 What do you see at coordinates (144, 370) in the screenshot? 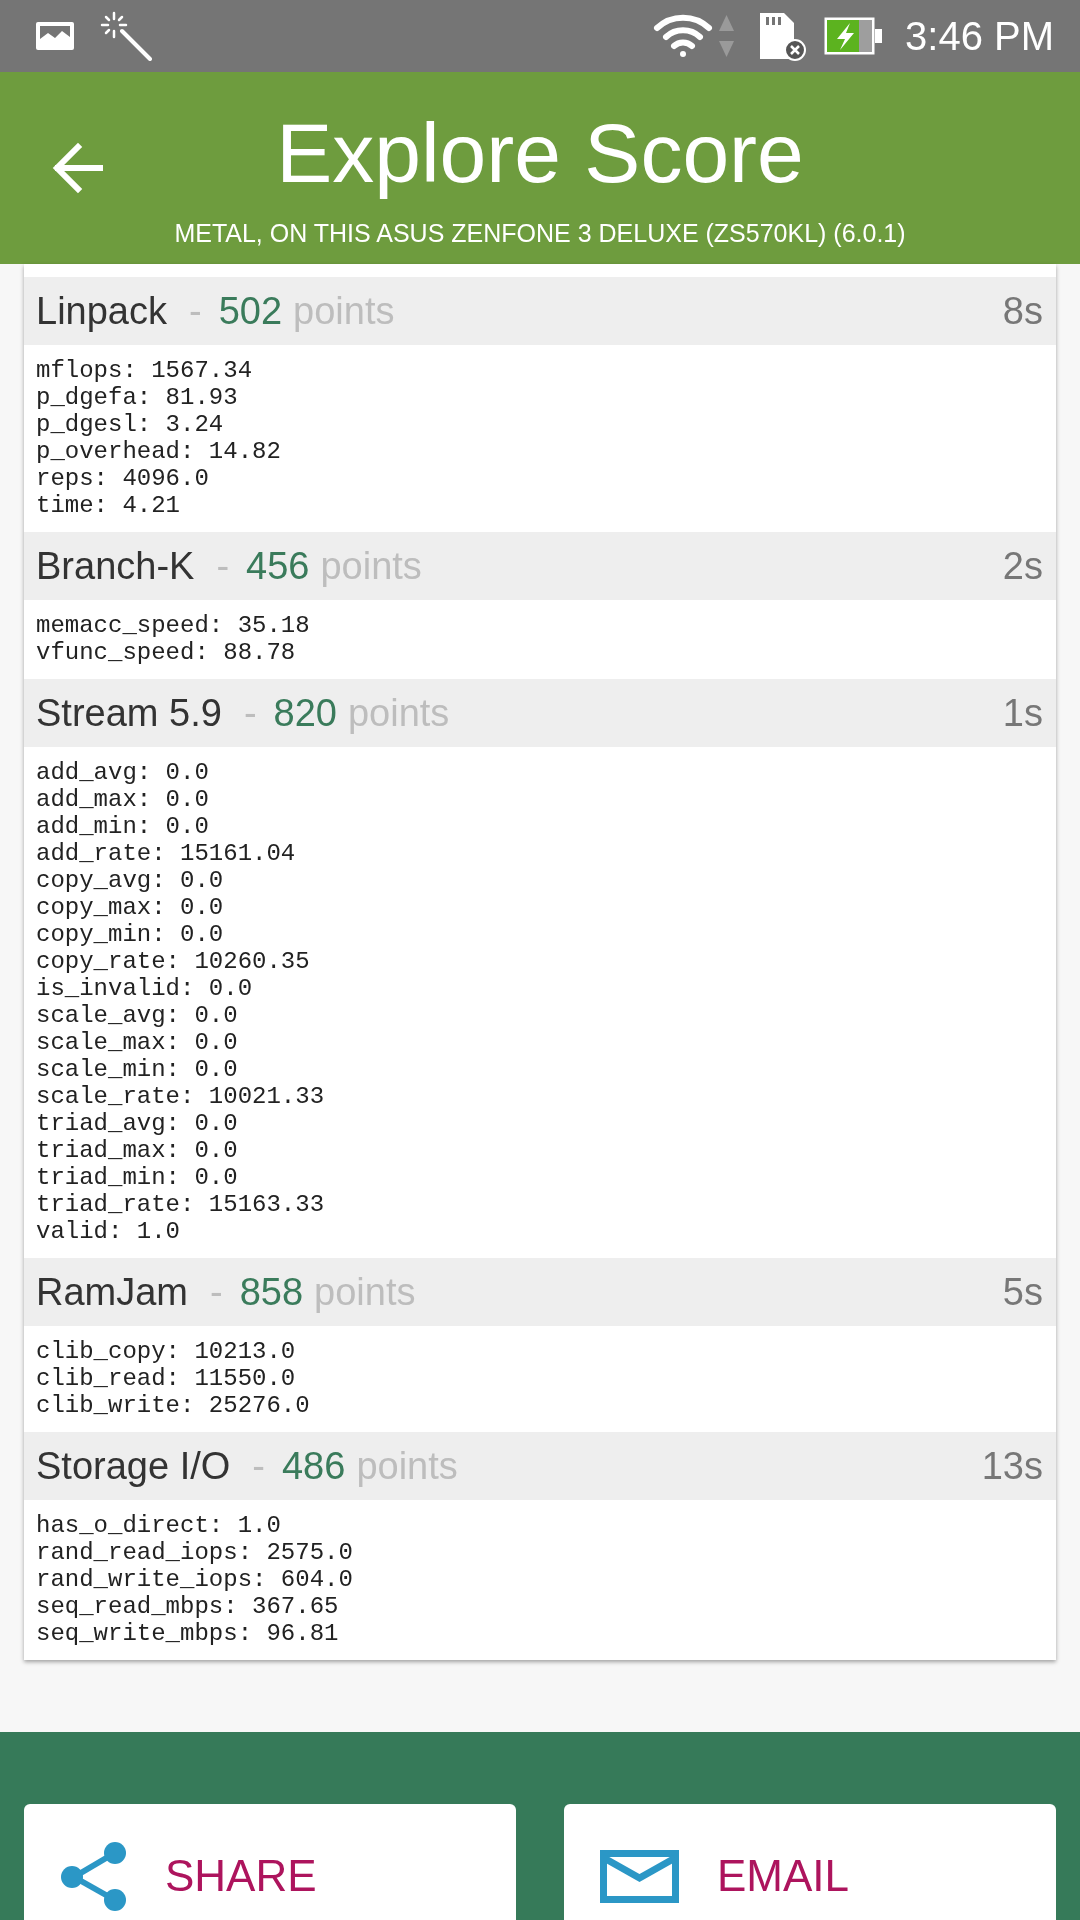
I see `metric-text: mflops: 1567.34` at bounding box center [144, 370].